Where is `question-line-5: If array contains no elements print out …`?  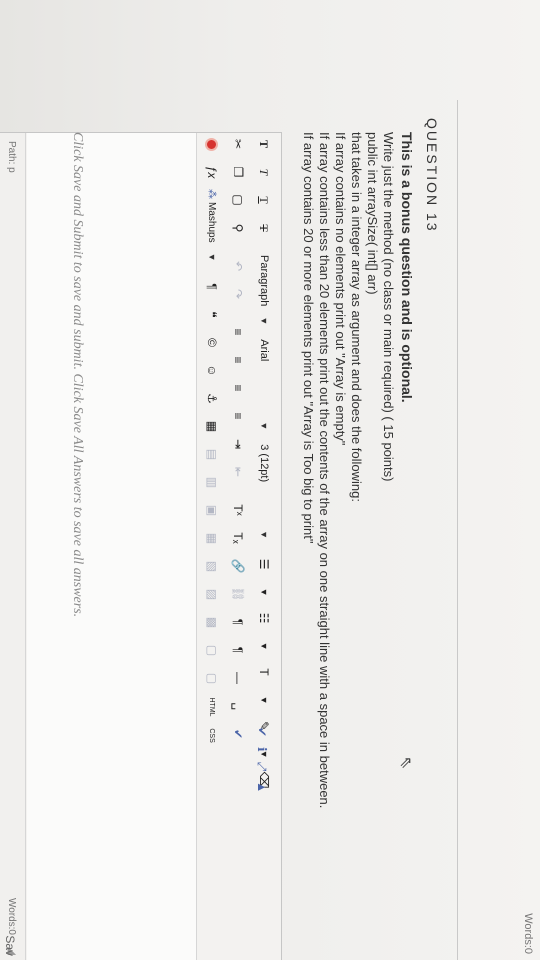
question-line-5: If array contains no elements print out … is located at coordinates (340, 289).